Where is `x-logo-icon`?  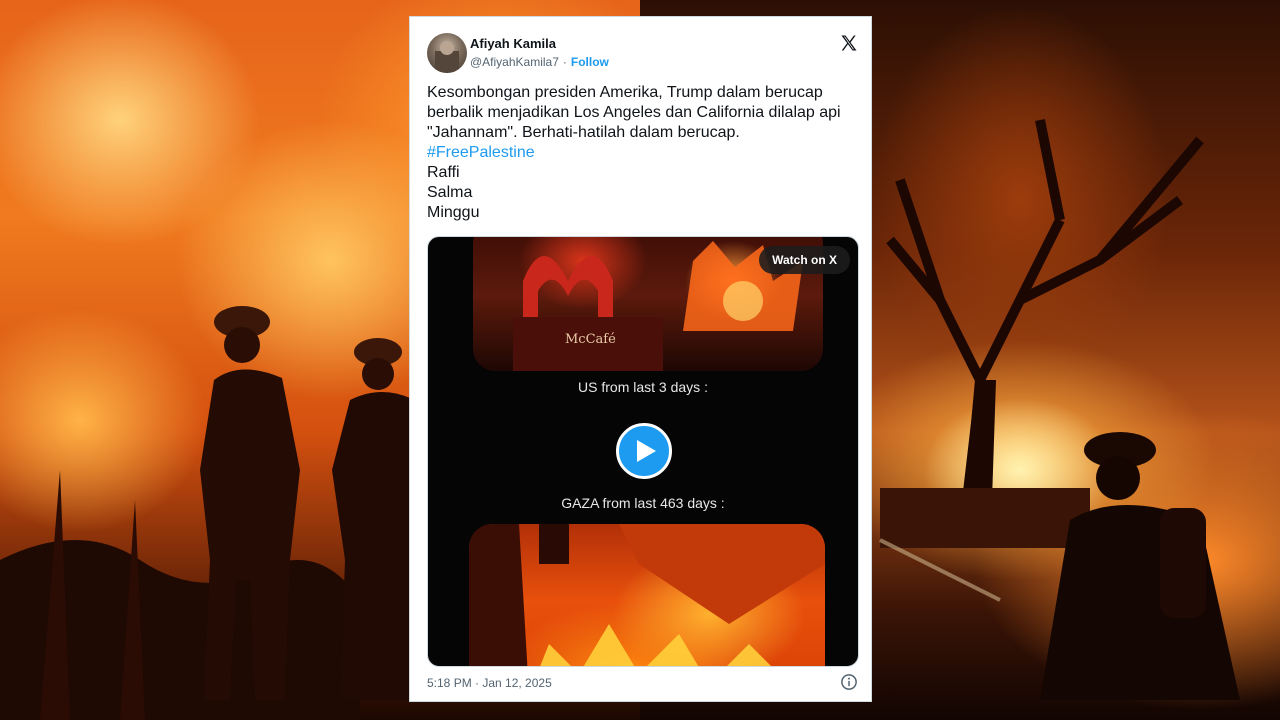 x-logo-icon is located at coordinates (849, 43).